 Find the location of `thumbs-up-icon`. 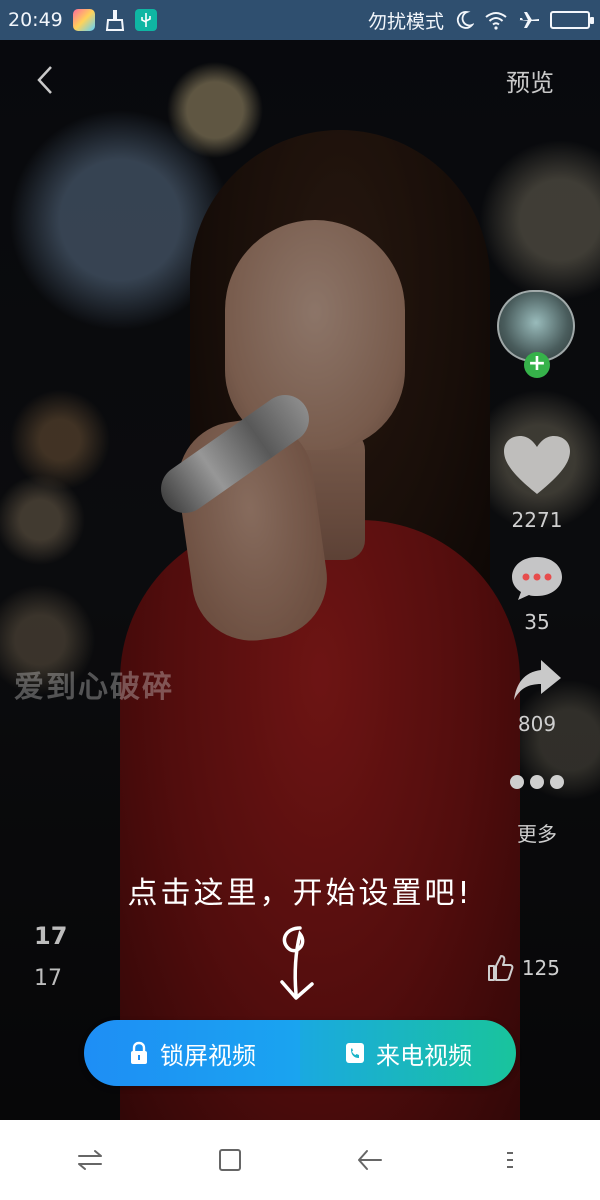

thumbs-up-icon is located at coordinates (500, 968).